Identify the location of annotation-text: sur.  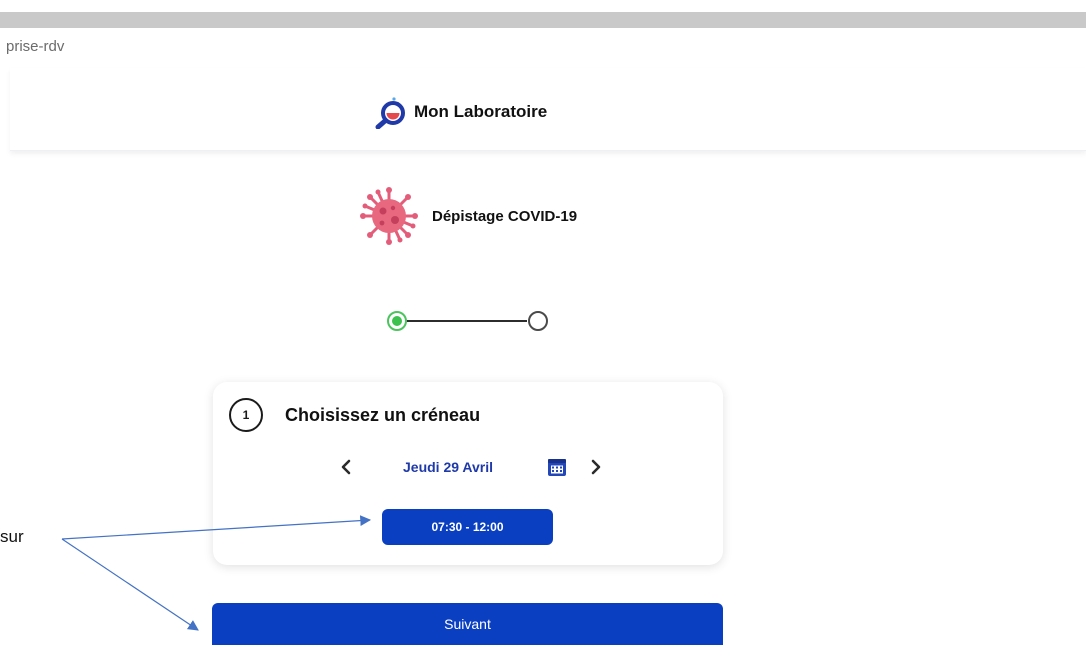
(12, 536).